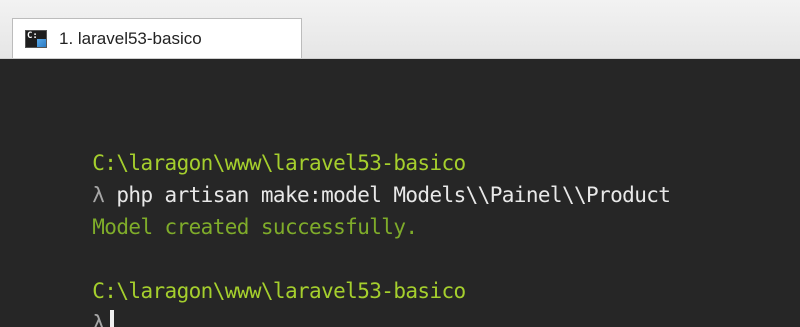  Describe the element at coordinates (112, 318) in the screenshot. I see `text-cursor` at that location.